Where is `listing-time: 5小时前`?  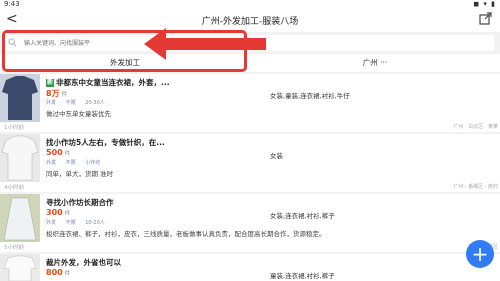
listing-time: 5小时前 is located at coordinates (14, 248).